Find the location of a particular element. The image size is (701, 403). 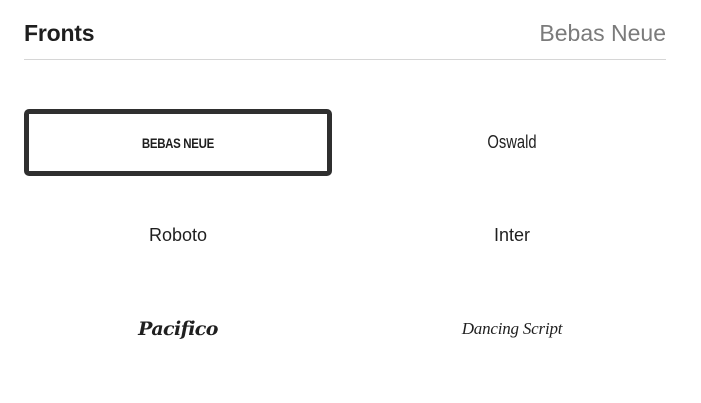

font-option-inter: Inter is located at coordinates (512, 235).